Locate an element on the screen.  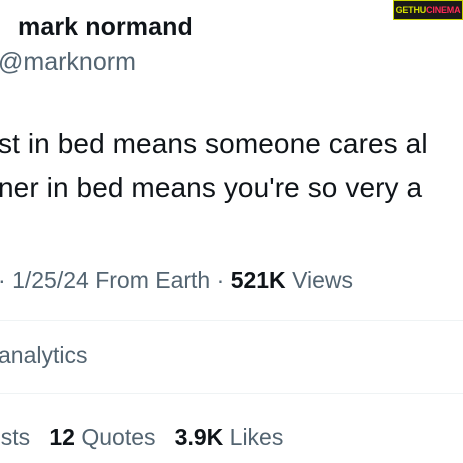
reposts-label: osts is located at coordinates (15, 437).